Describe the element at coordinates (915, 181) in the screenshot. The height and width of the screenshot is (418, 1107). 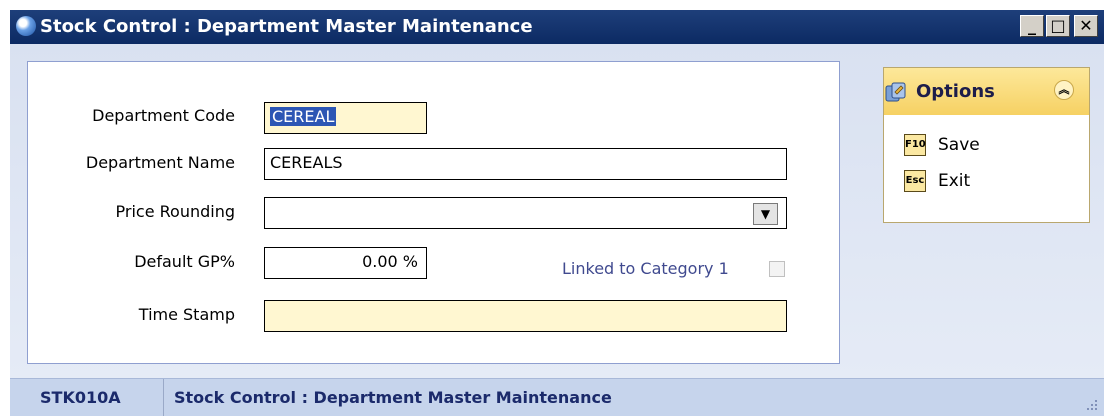
I see `esc-key-icon: Esc` at that location.